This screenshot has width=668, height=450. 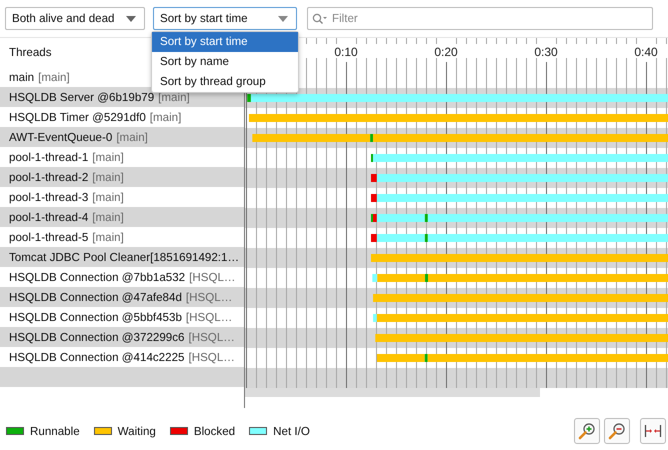 I want to click on menu-item: Sort by start time, so click(x=225, y=42).